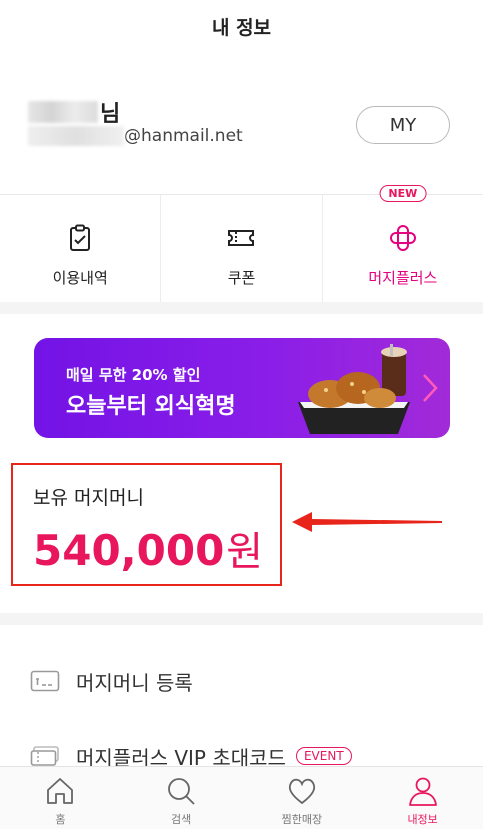 The width and height of the screenshot is (483, 829). Describe the element at coordinates (242, 248) in the screenshot. I see `quick-menu-coupon: 쿠폰` at that location.